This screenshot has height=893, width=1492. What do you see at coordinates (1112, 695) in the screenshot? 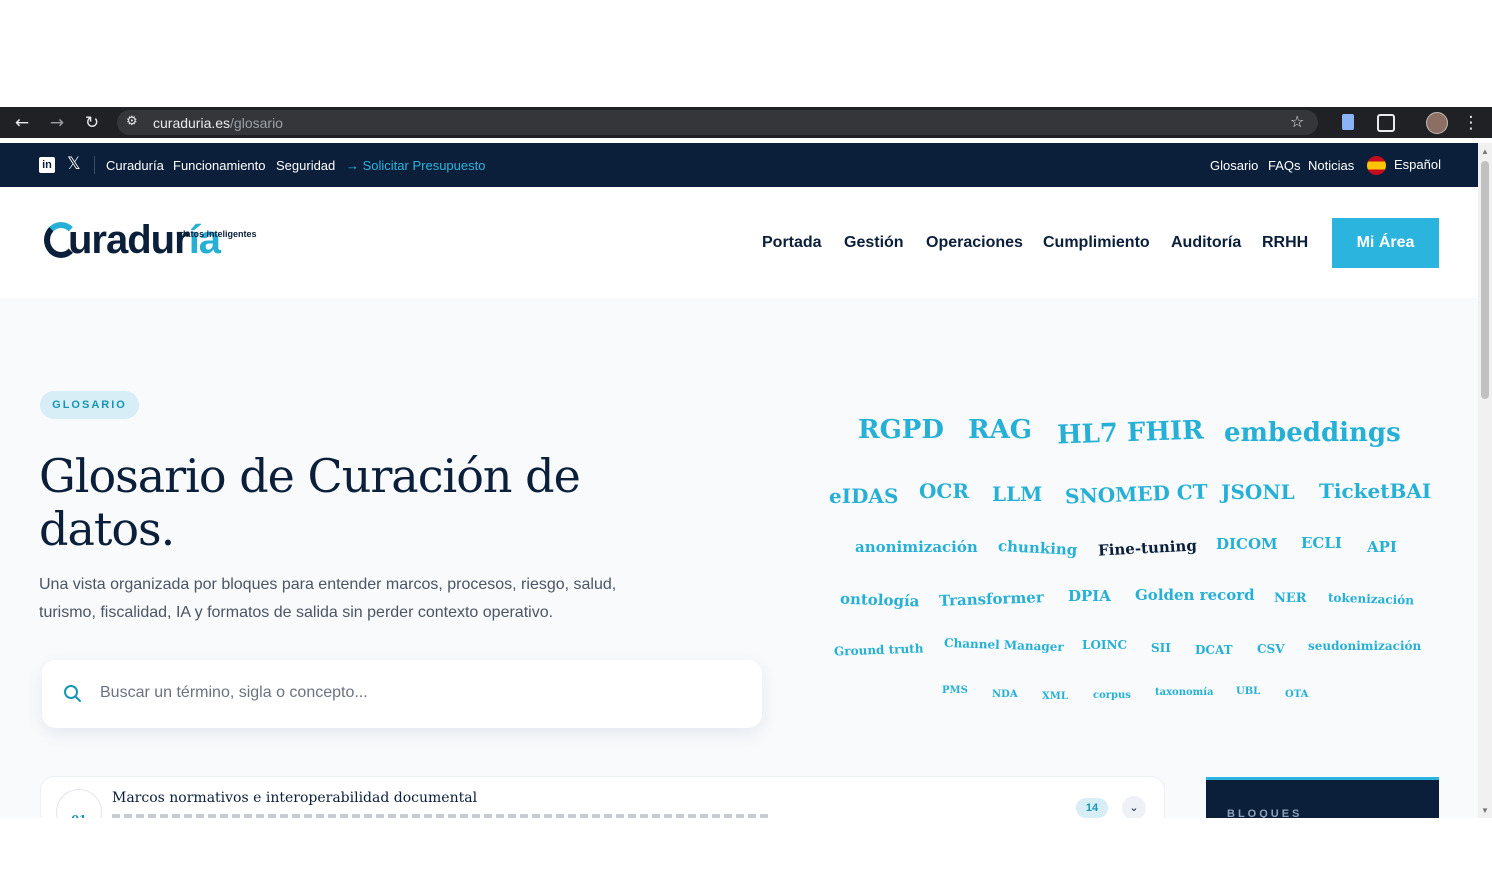
I see `tag-corpus: corpus` at bounding box center [1112, 695].